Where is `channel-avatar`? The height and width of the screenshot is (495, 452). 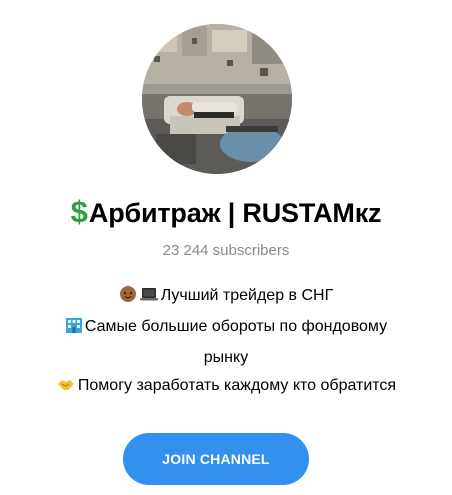 channel-avatar is located at coordinates (217, 99).